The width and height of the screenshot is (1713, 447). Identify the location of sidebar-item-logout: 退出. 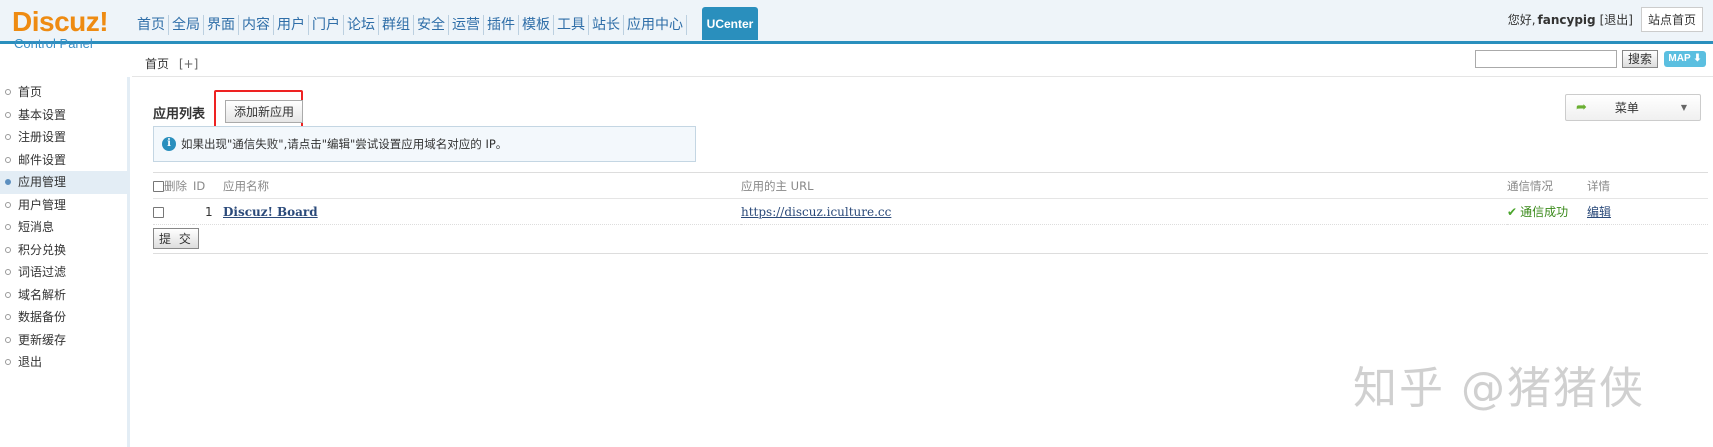
(63, 362).